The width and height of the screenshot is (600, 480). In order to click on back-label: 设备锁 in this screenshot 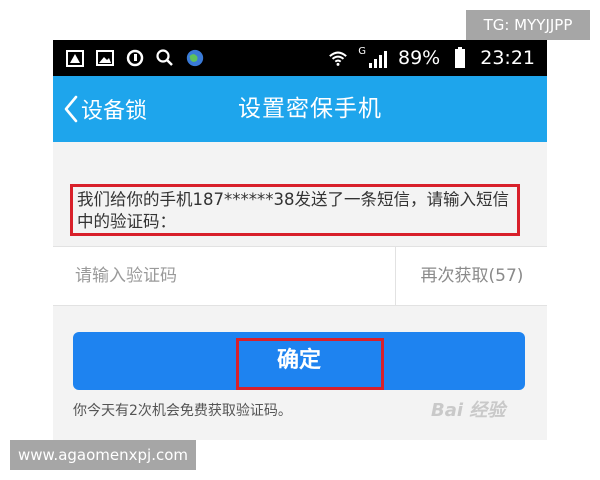, I will do `click(114, 111)`.